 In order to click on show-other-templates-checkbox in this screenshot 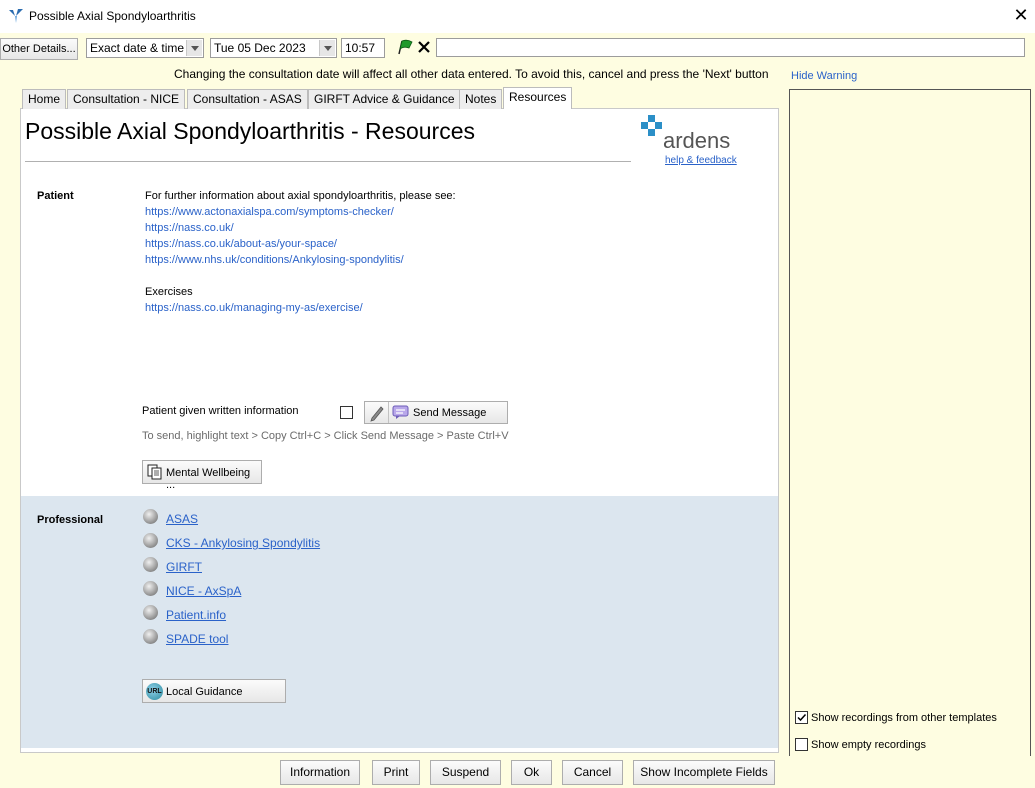, I will do `click(801, 717)`.